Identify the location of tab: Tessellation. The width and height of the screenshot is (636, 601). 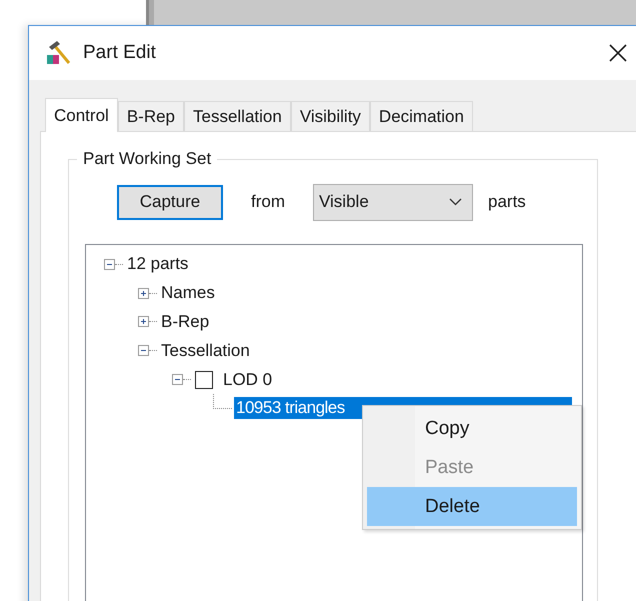
(237, 116).